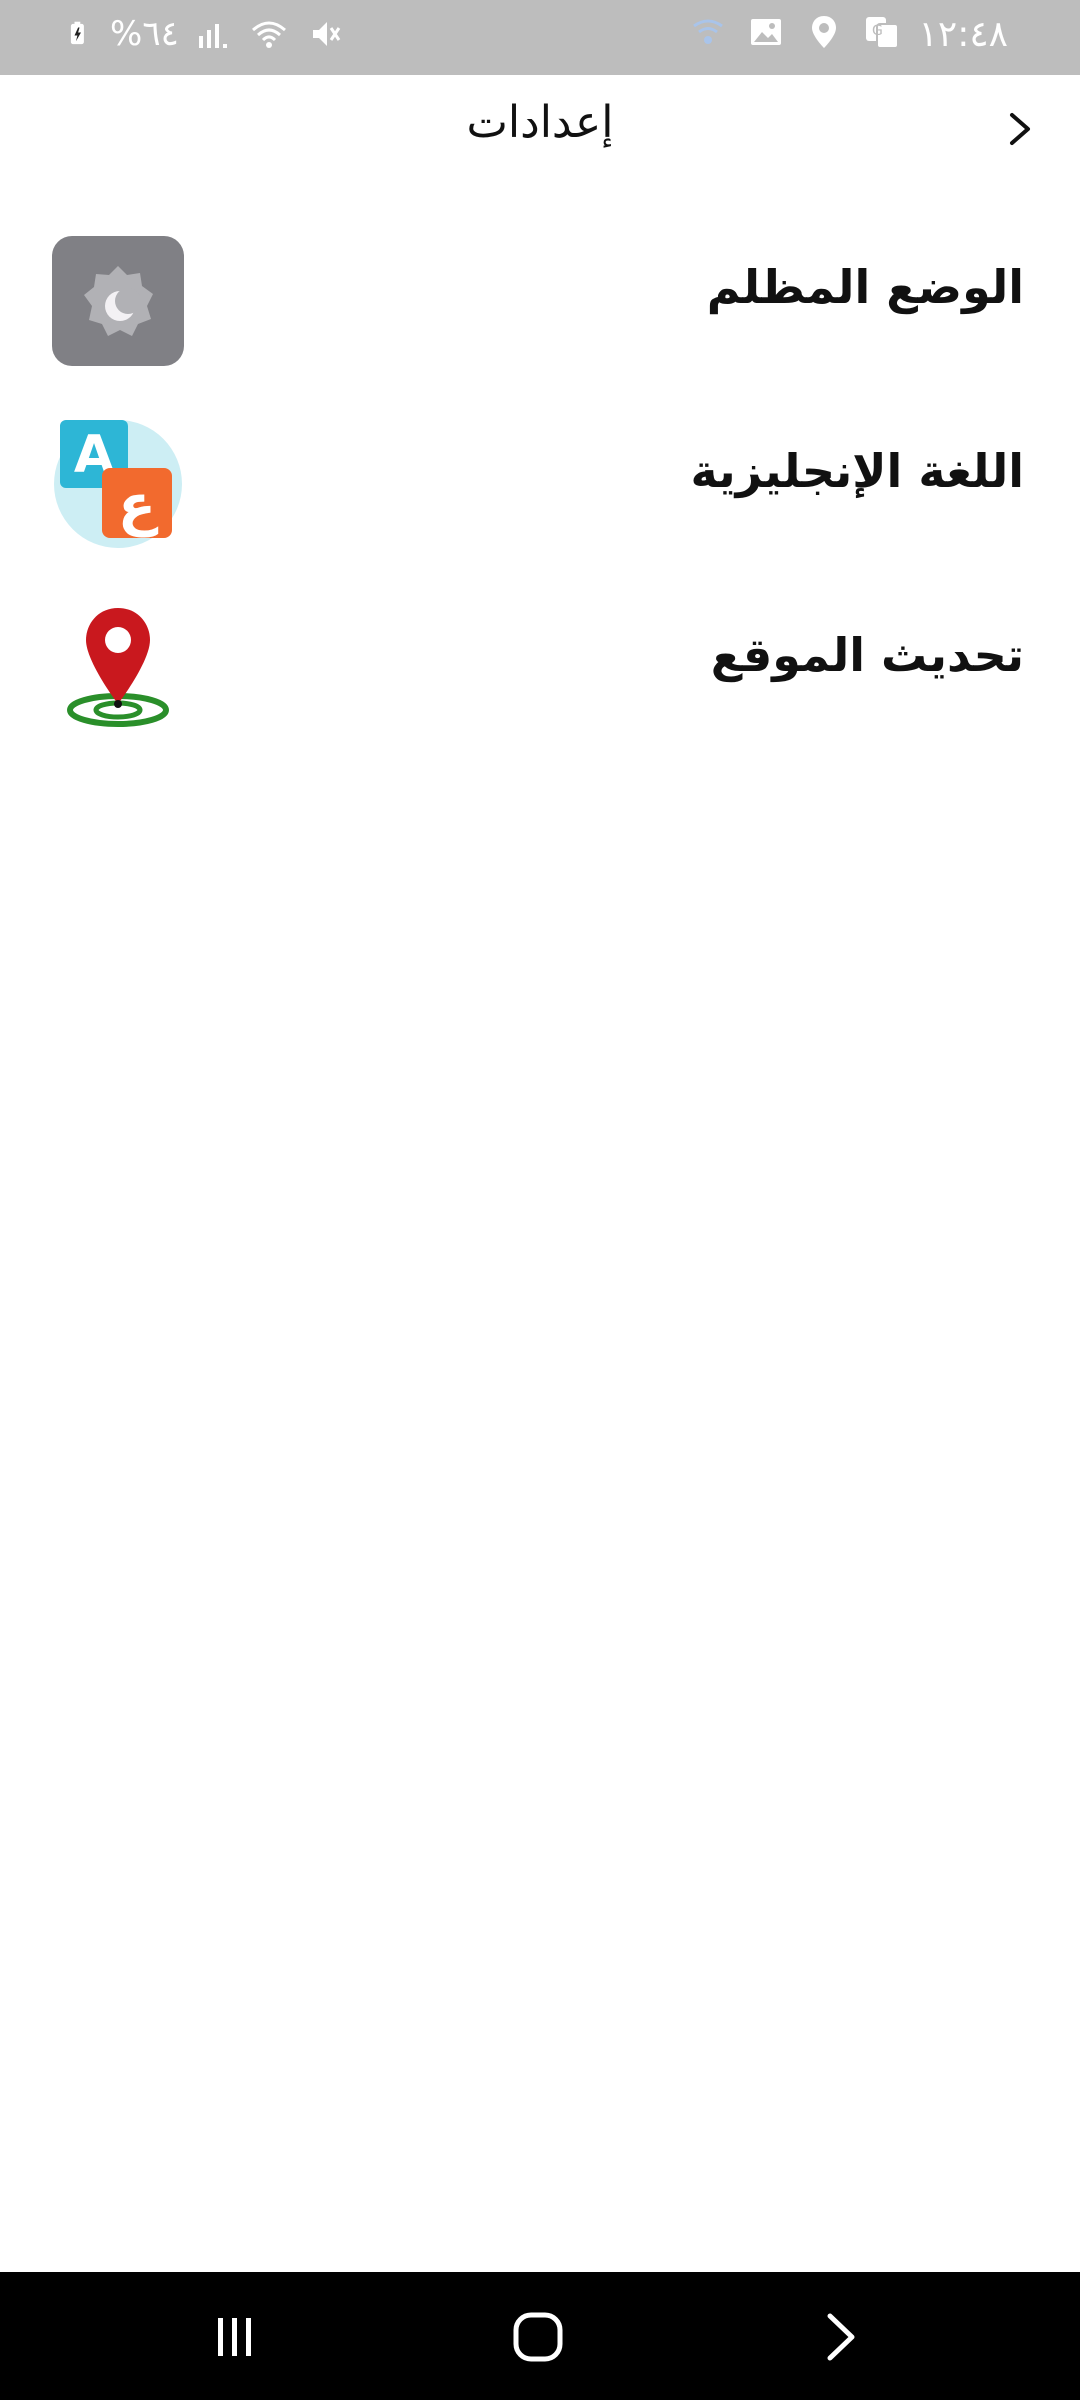  Describe the element at coordinates (268, 34) in the screenshot. I see `wifi-icon` at that location.